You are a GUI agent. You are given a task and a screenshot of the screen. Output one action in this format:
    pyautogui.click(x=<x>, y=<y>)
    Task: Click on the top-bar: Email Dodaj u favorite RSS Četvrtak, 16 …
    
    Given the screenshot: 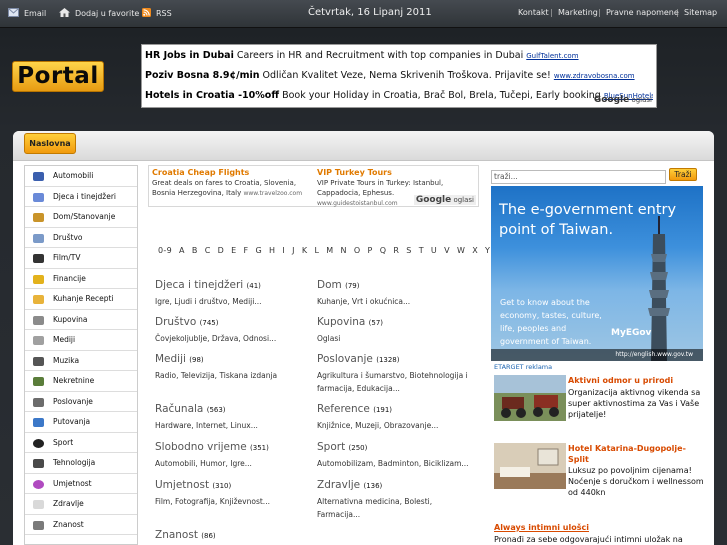 What is the action you would take?
    pyautogui.click(x=363, y=14)
    